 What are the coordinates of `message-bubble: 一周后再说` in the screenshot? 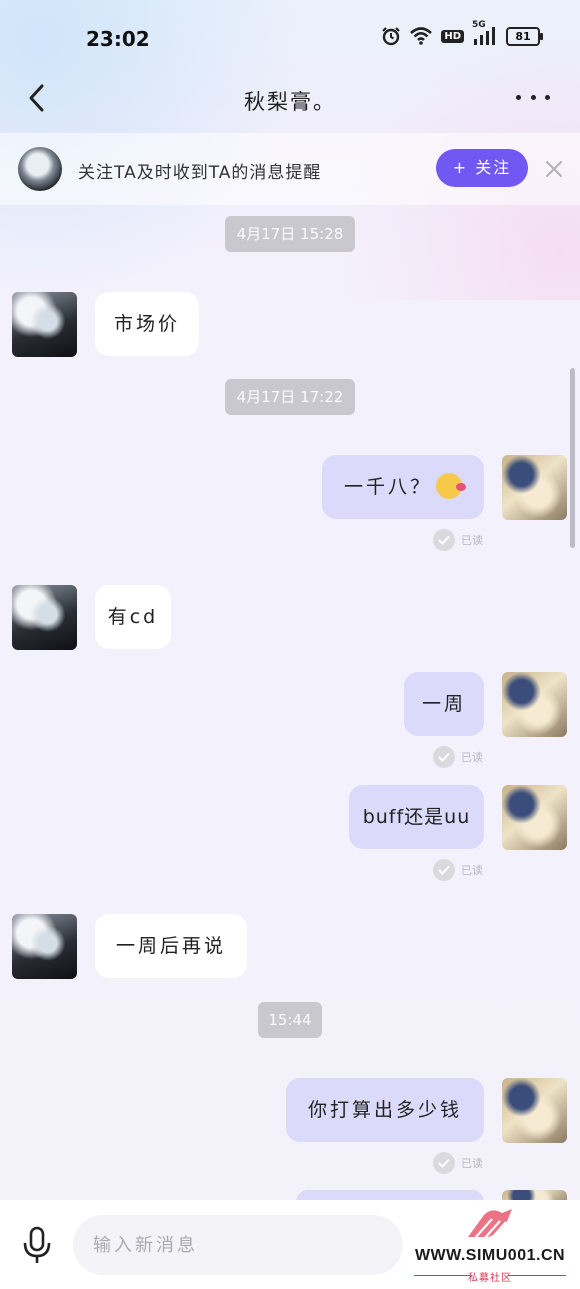 It's located at (171, 946).